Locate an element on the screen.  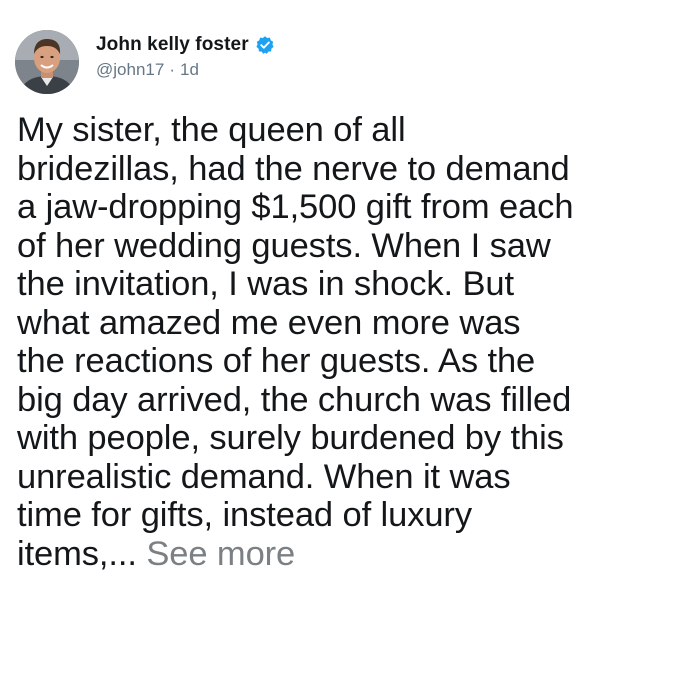
avatar-photo-icon is located at coordinates (47, 62).